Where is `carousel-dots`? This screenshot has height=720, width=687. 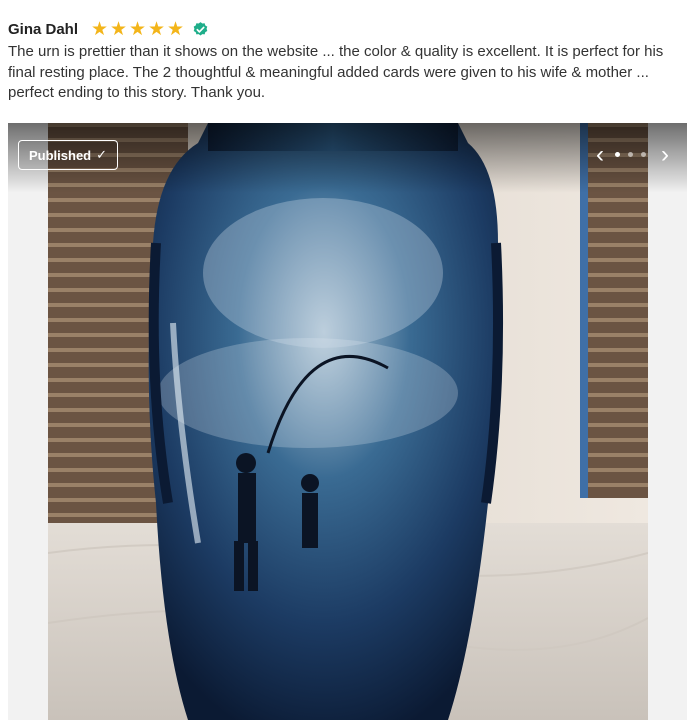 carousel-dots is located at coordinates (630, 154).